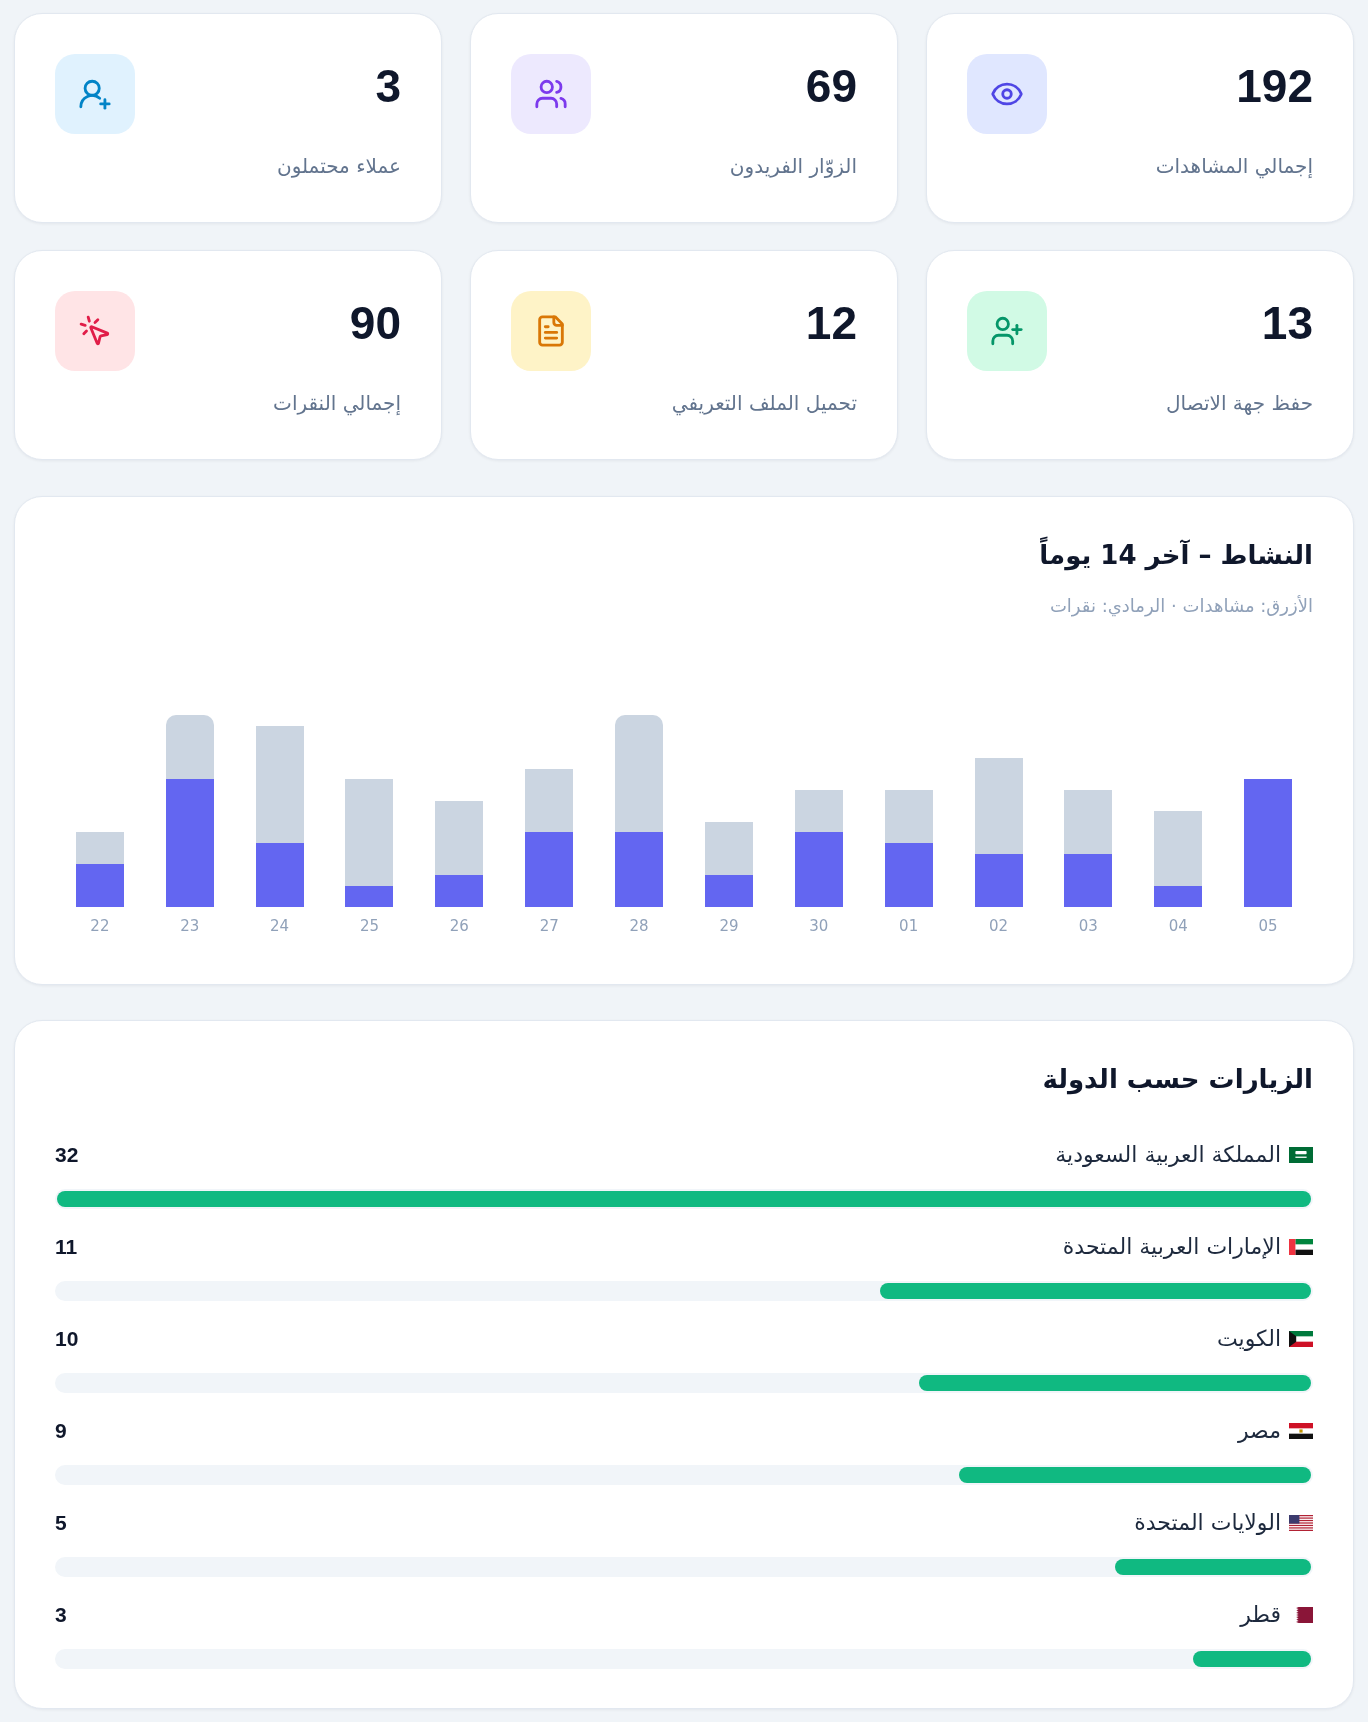 This screenshot has height=1722, width=1368. I want to click on day-label: 02, so click(998, 926).